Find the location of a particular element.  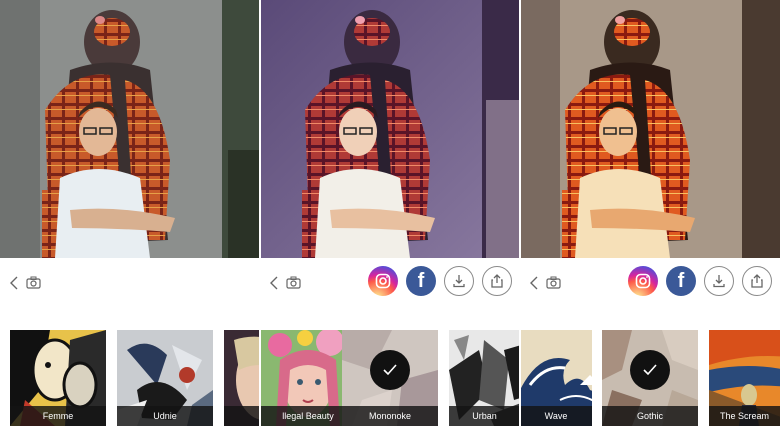

style-label: Mononoke is located at coordinates (390, 416).